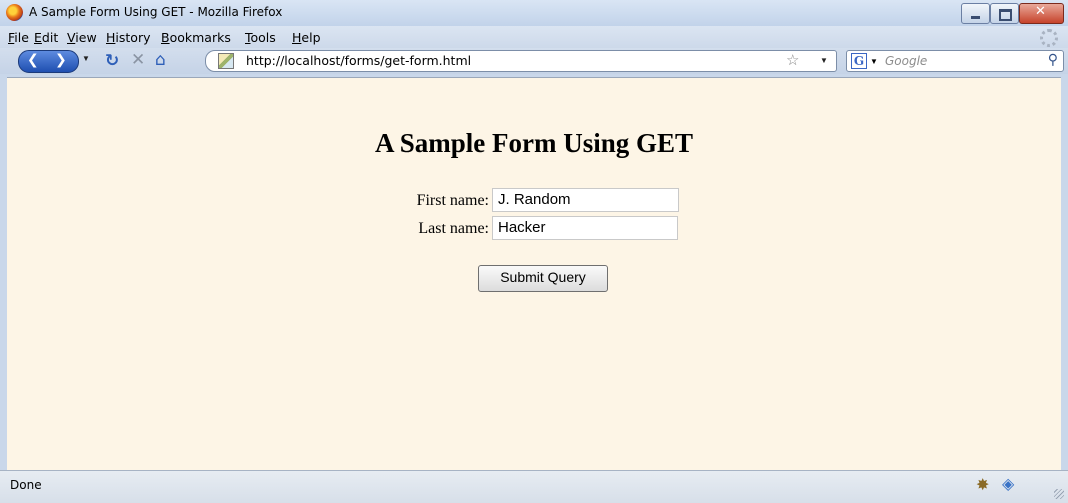 This screenshot has height=503, width=1068. Describe the element at coordinates (14, 12) in the screenshot. I see `firefox-logo-icon` at that location.